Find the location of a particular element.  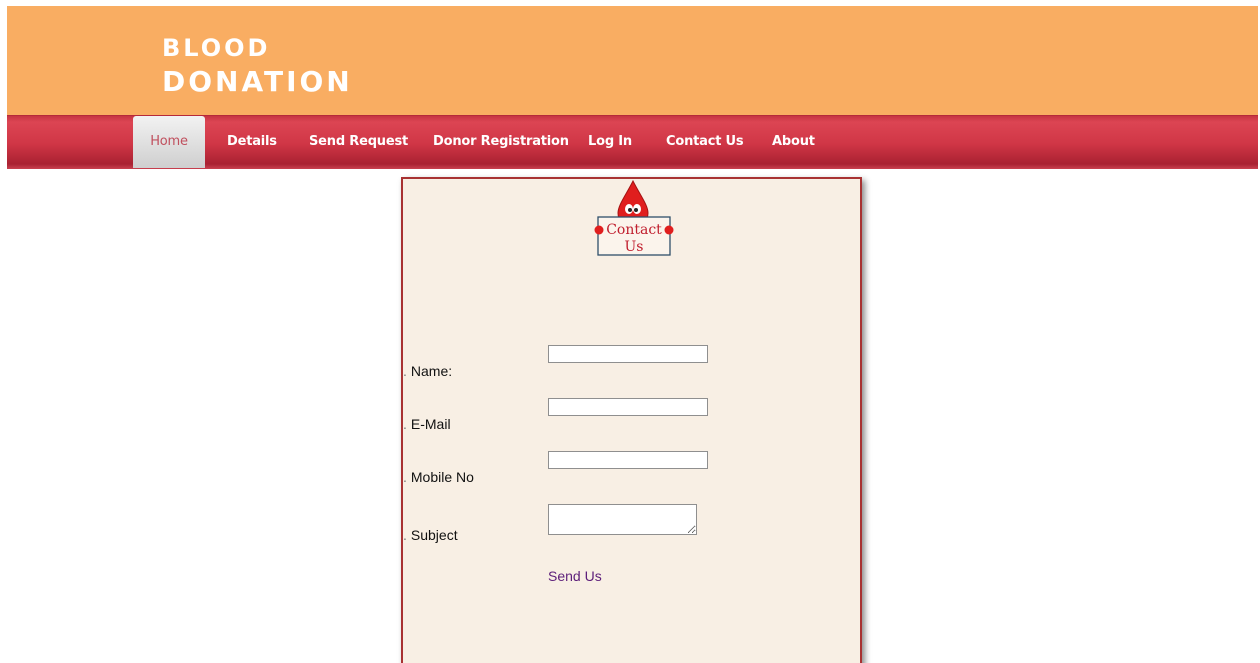

subject-label: . Subject is located at coordinates (430, 535).